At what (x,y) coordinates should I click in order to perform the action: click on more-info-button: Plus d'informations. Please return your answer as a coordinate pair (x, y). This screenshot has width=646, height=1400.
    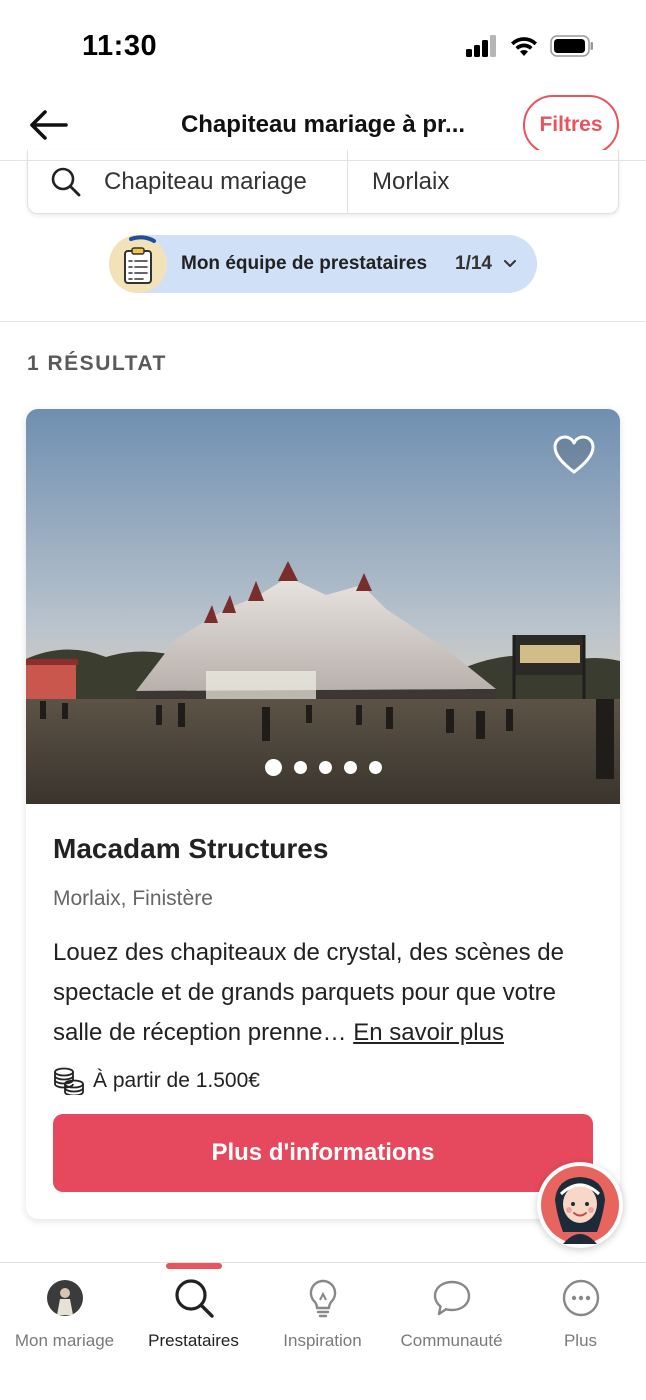
    Looking at the image, I should click on (323, 1153).